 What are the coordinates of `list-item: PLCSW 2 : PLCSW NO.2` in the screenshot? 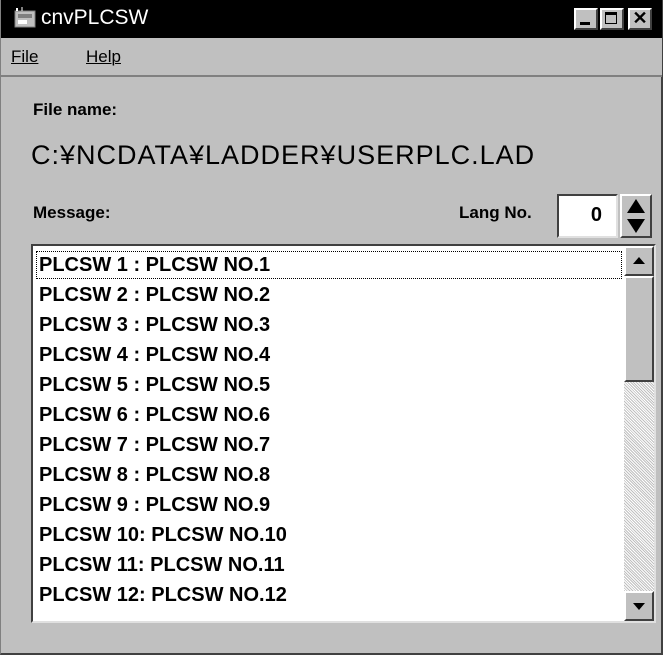 It's located at (329, 295).